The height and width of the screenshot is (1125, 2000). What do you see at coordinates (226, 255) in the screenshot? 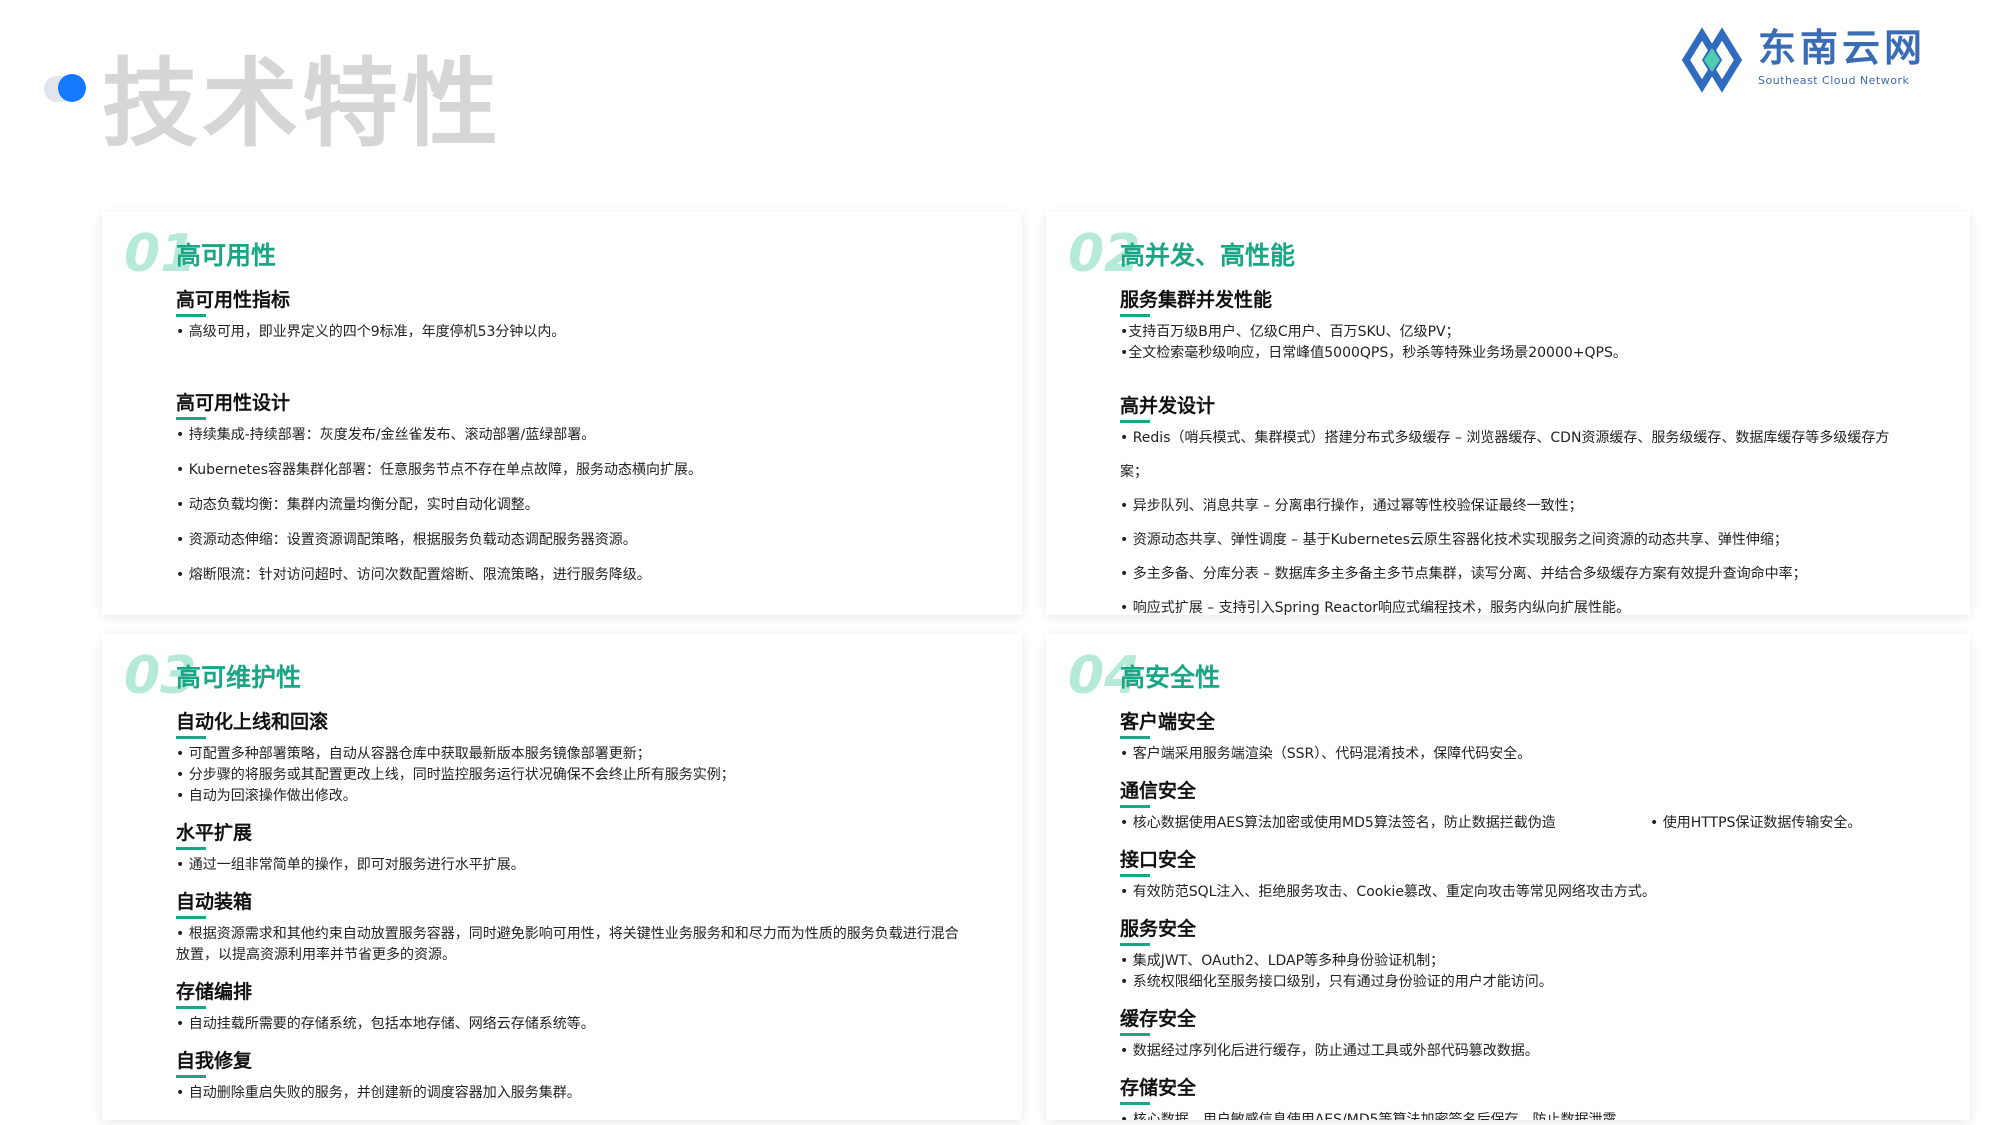
I see `card-title: 高可用性` at bounding box center [226, 255].